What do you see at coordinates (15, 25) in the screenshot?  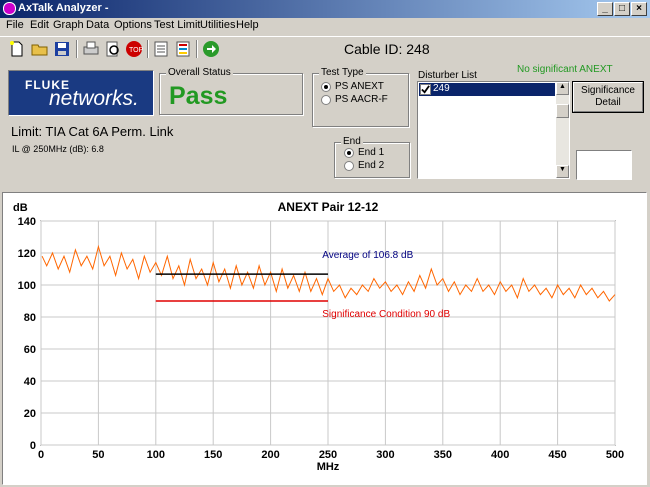 I see `menu-file: File` at bounding box center [15, 25].